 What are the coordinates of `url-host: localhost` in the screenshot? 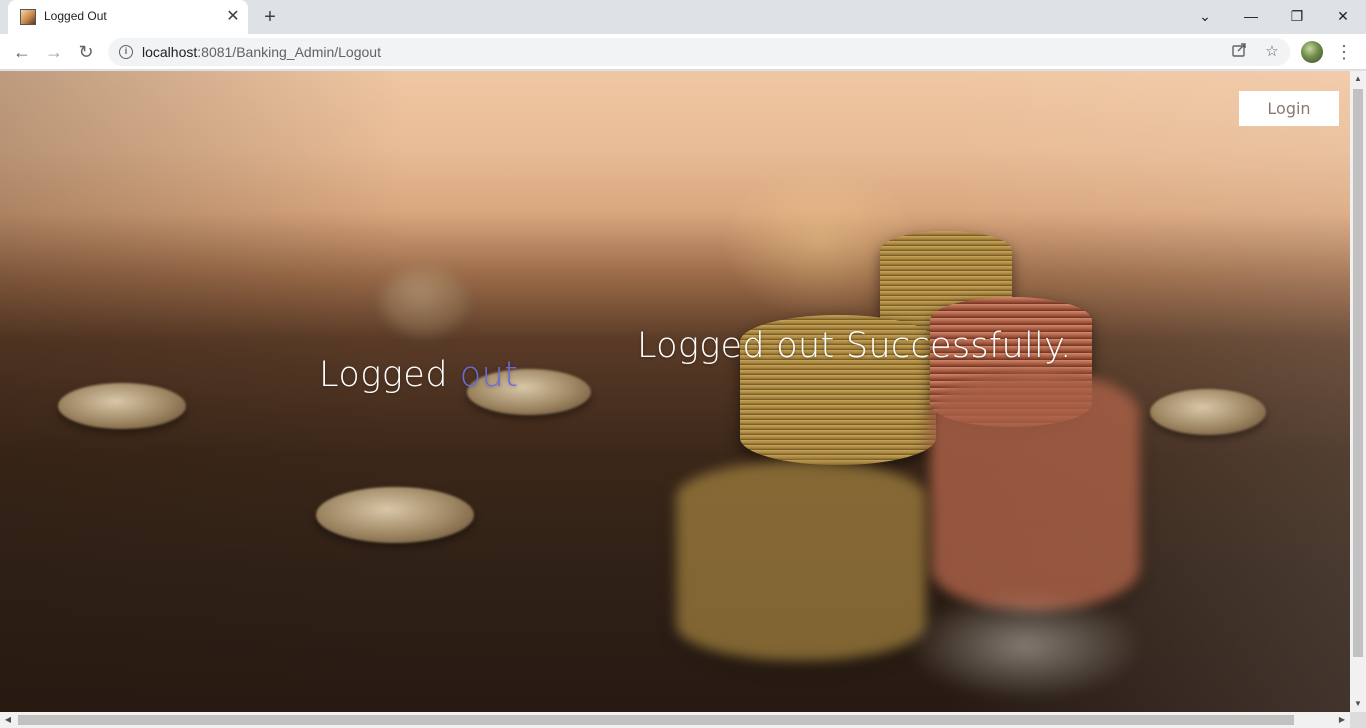 It's located at (170, 52).